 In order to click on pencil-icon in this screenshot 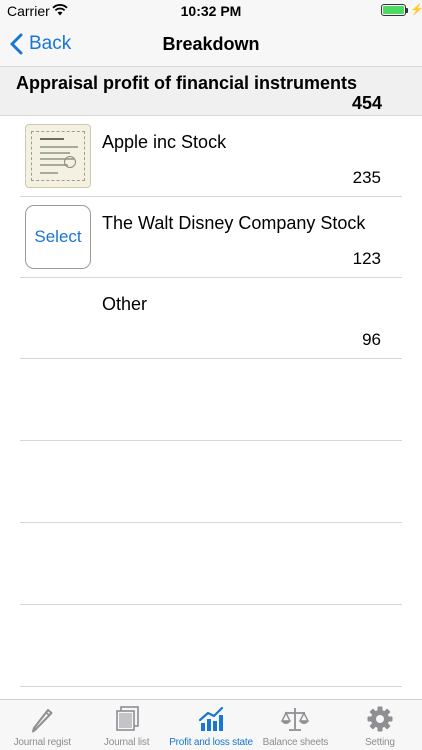, I will do `click(42, 721)`.